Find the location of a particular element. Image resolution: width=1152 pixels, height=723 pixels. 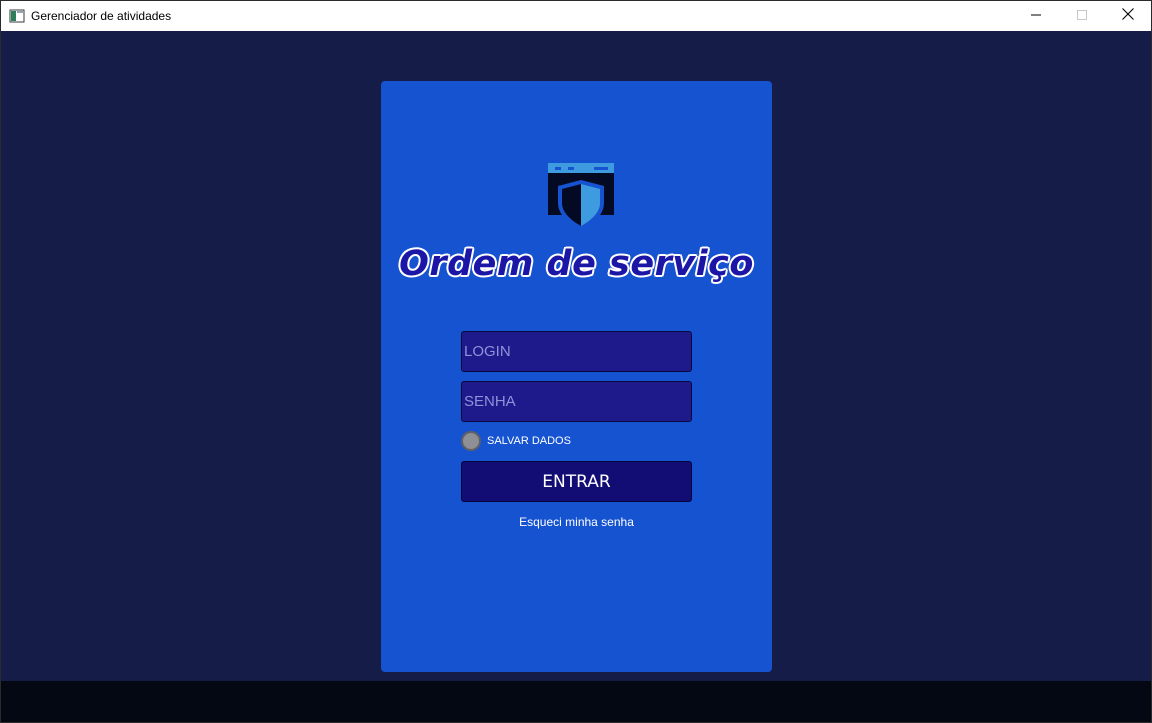

save-data-radio is located at coordinates (471, 441).